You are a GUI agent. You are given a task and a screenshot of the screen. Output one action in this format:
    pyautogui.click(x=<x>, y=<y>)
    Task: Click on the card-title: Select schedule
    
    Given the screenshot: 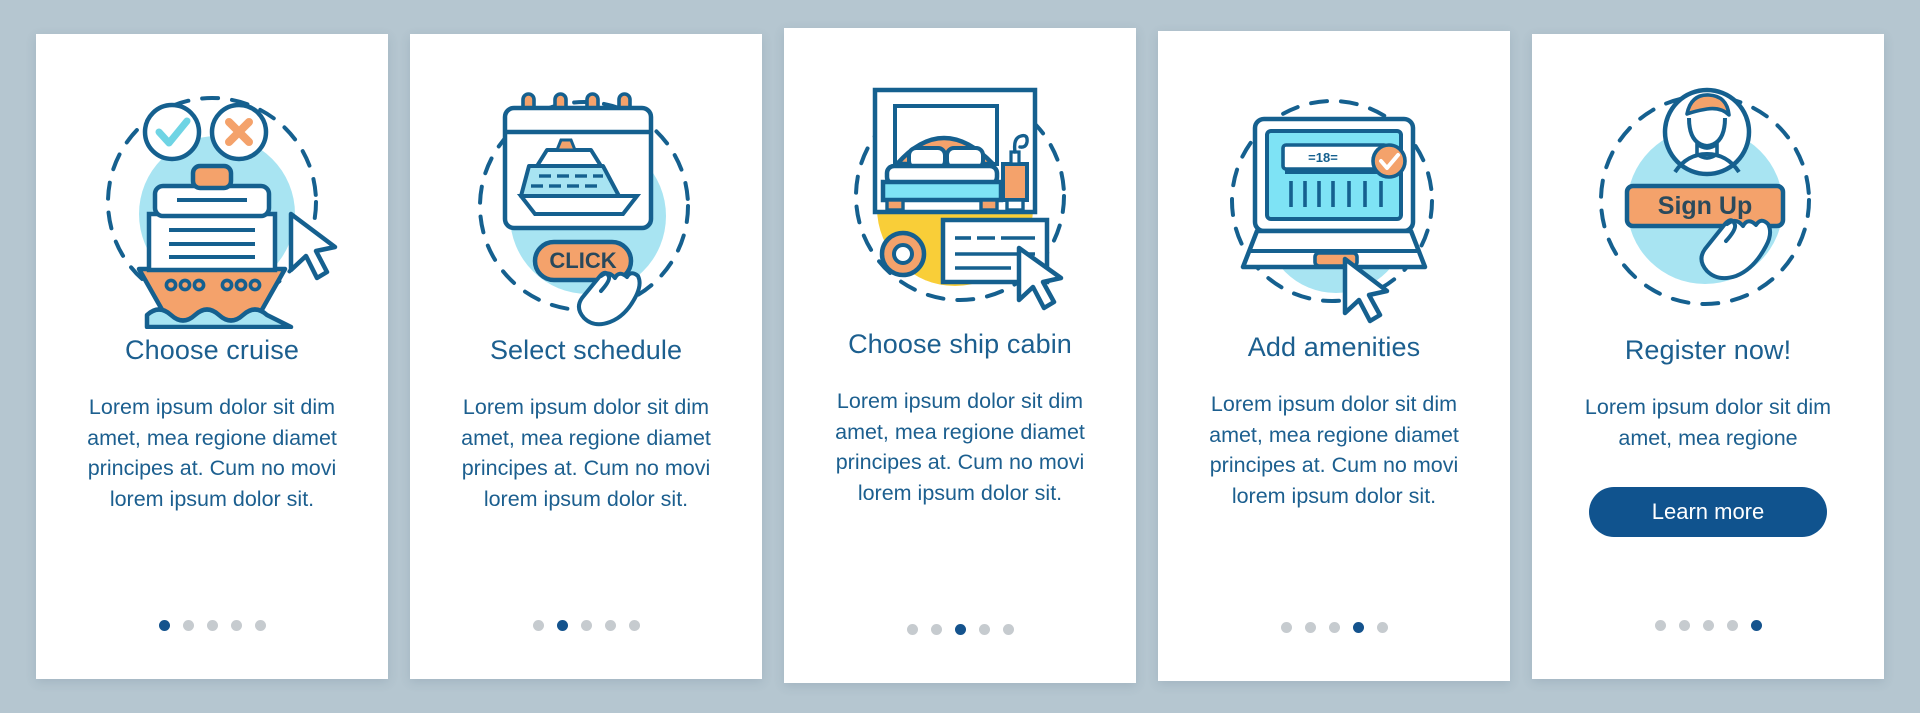 What is the action you would take?
    pyautogui.click(x=586, y=350)
    